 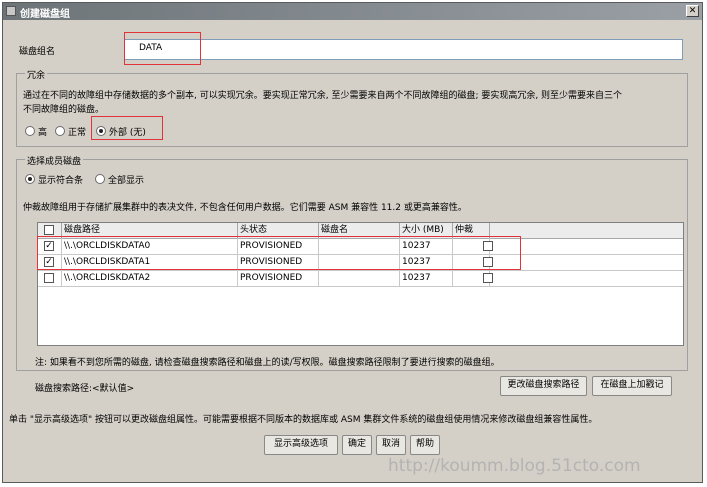 What do you see at coordinates (632, 386) in the screenshot?
I see `stamp-disk-button: 在磁盘上加戳记` at bounding box center [632, 386].